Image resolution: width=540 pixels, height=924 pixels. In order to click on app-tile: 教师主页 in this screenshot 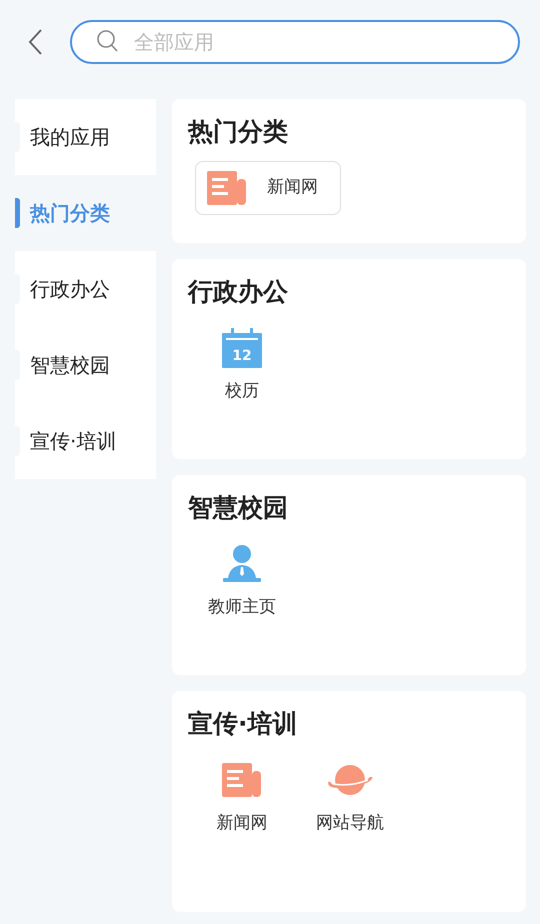, I will do `click(242, 578)`.